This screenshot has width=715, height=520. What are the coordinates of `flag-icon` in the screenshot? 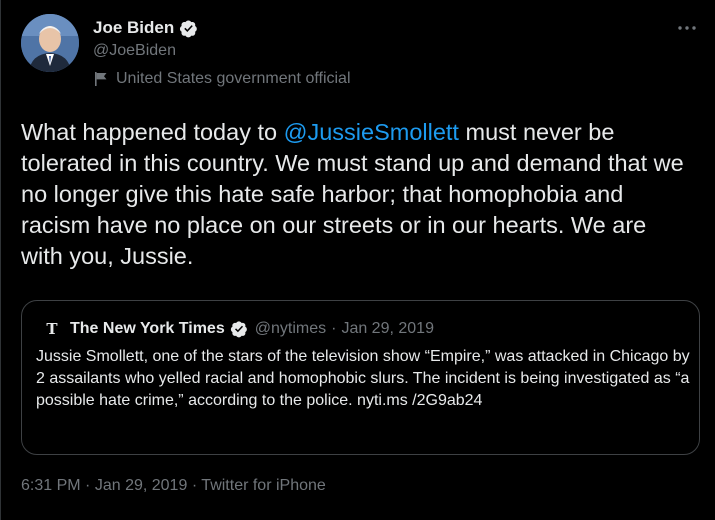 It's located at (101, 79).